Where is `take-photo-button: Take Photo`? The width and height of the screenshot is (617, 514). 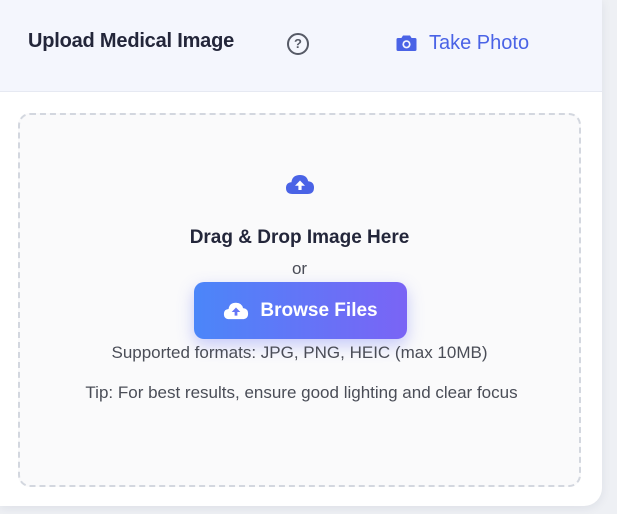
take-photo-button: Take Photo is located at coordinates (462, 43).